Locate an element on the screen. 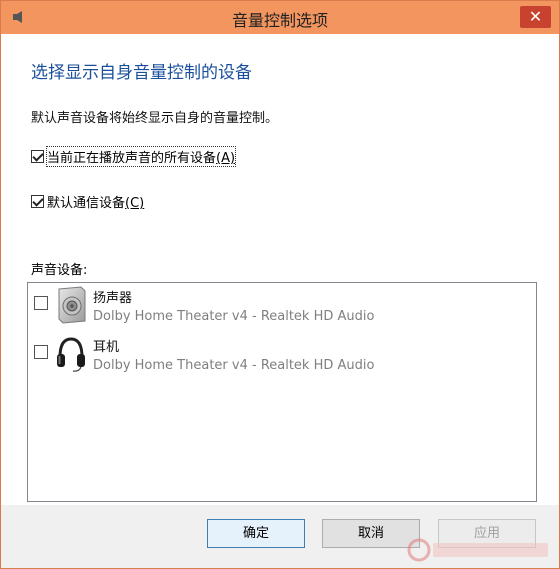 This screenshot has width=560, height=569. page-heading: 选择显示自身音量控制的设备 is located at coordinates (141, 73).